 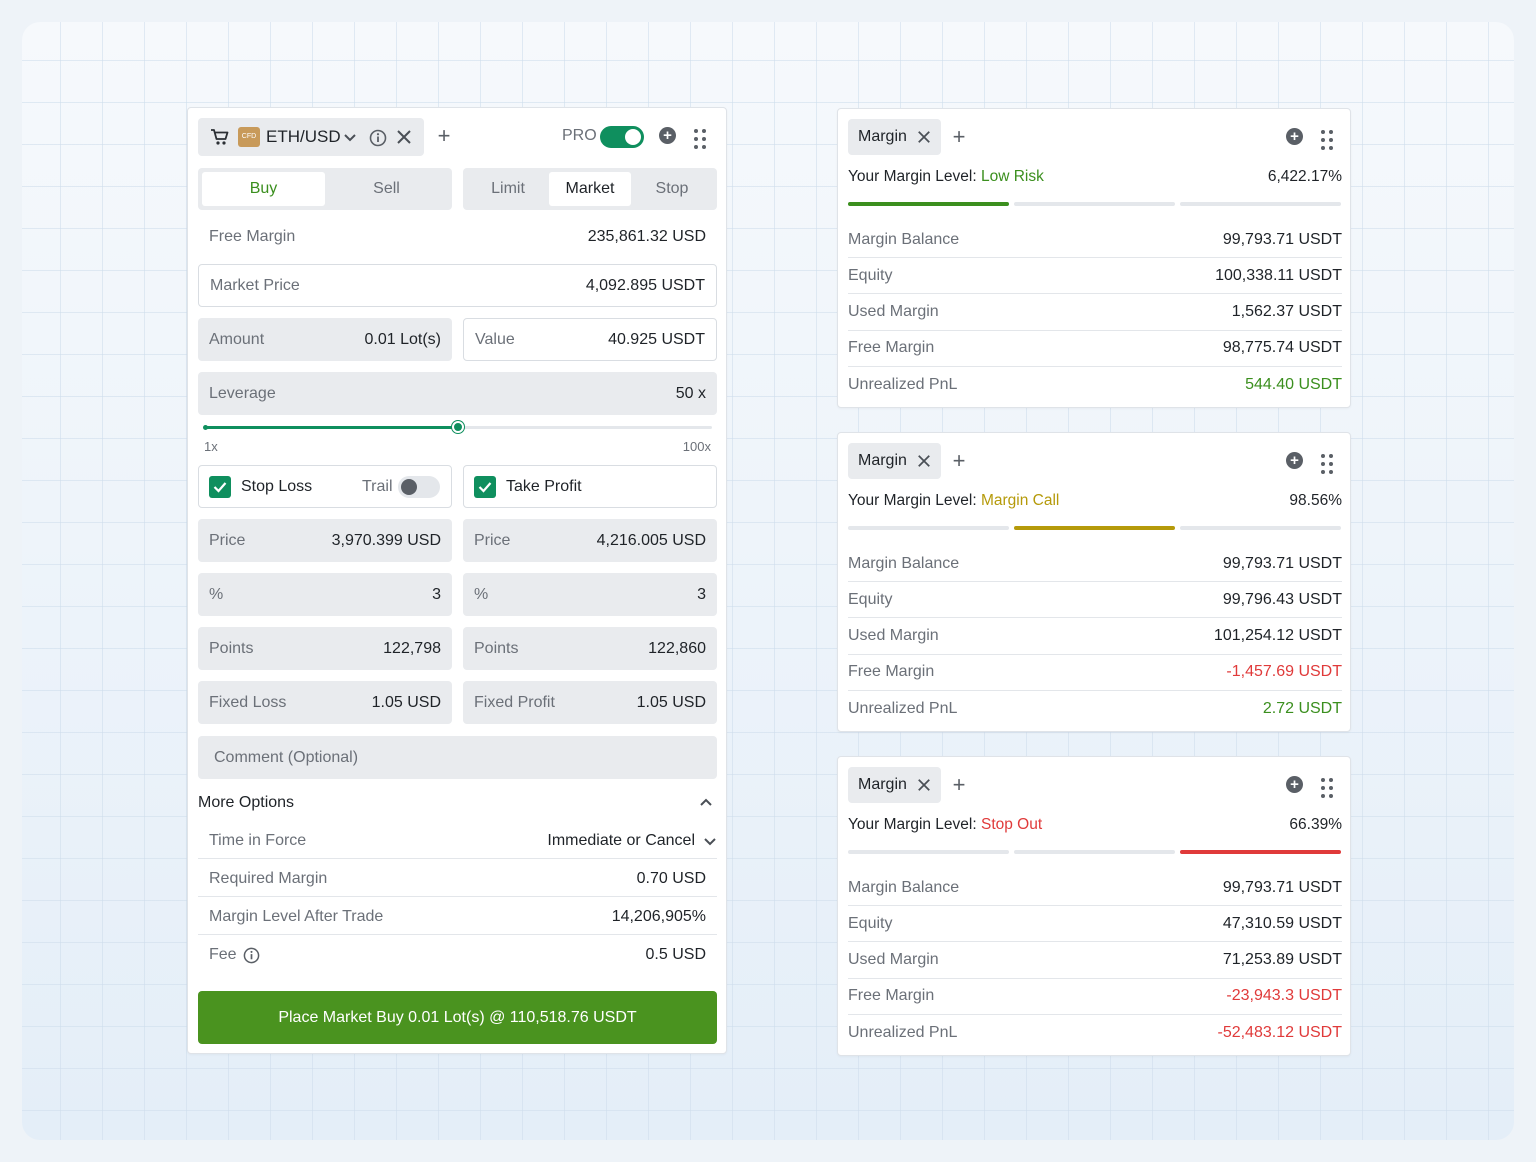 I want to click on amount-field: Amount 0.01 Lot(s), so click(x=325, y=339).